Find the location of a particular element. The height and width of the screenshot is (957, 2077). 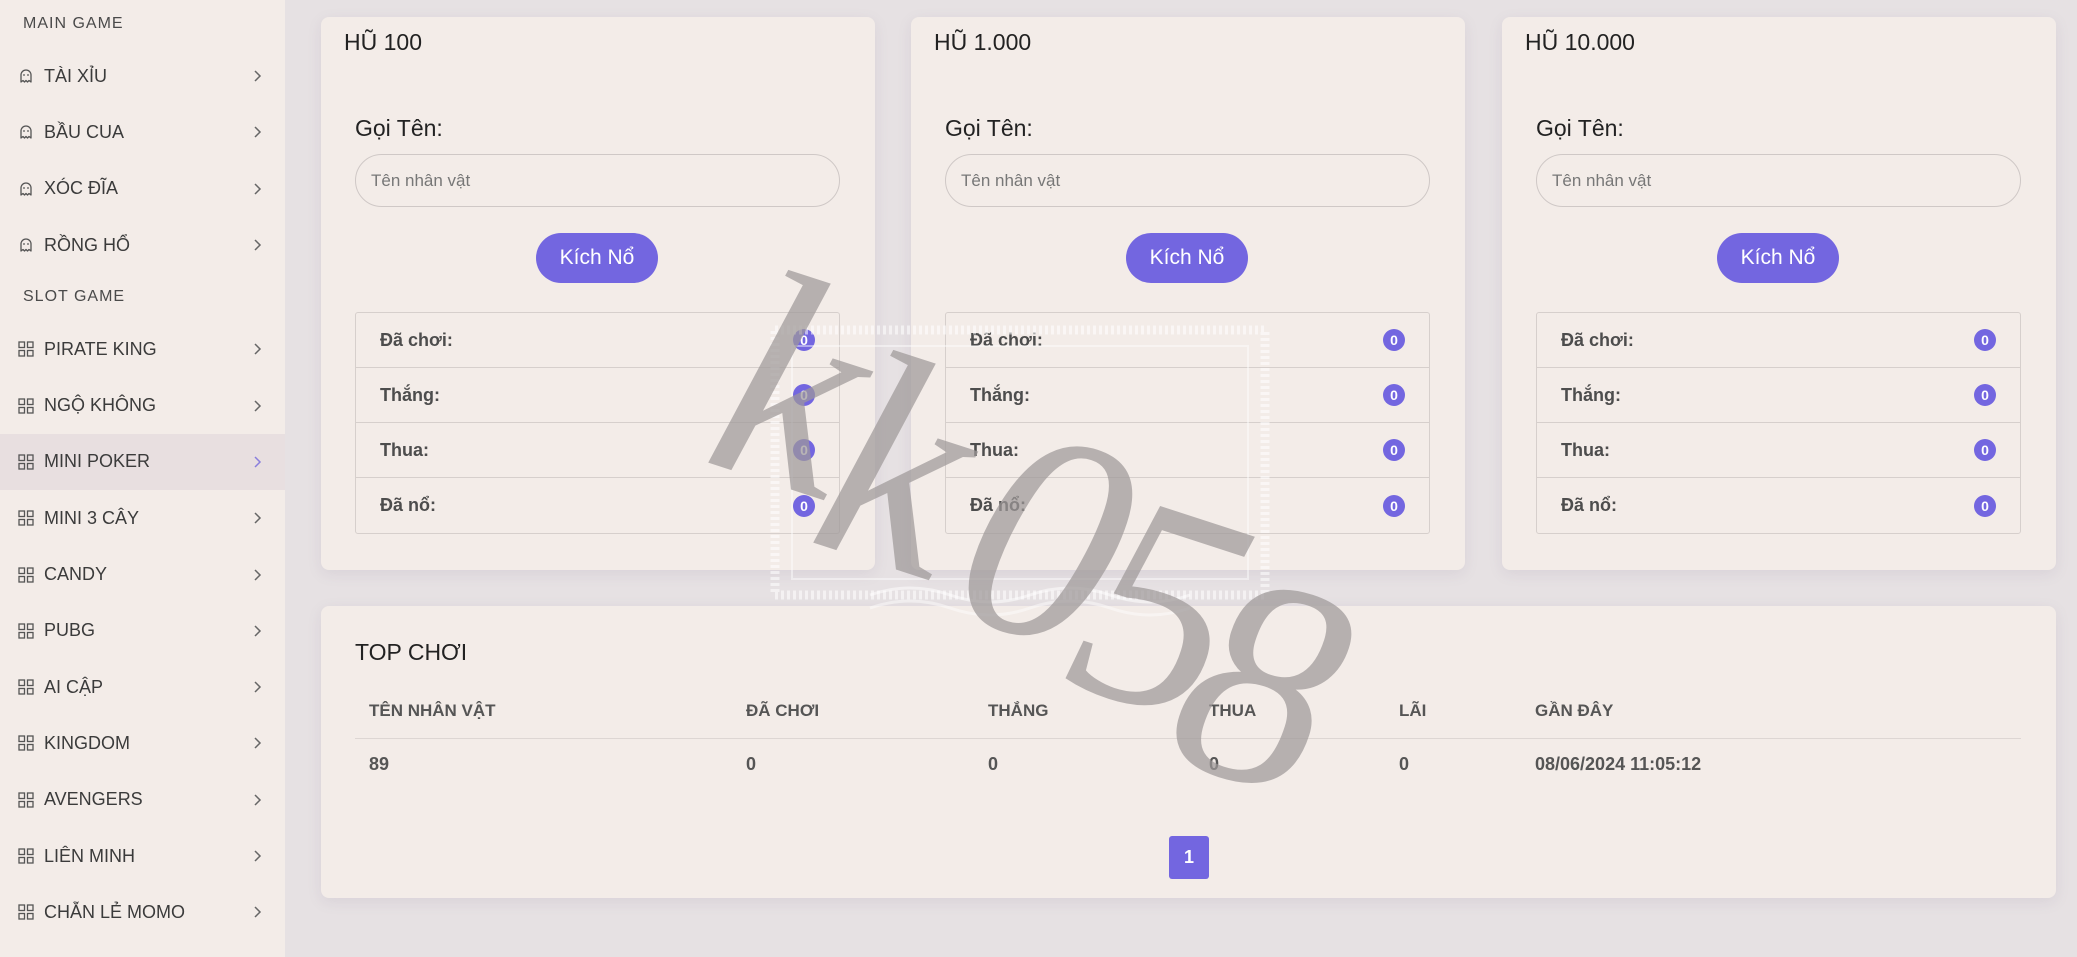

sidebar-item-label: XÓC ĐĨA is located at coordinates (81, 188).